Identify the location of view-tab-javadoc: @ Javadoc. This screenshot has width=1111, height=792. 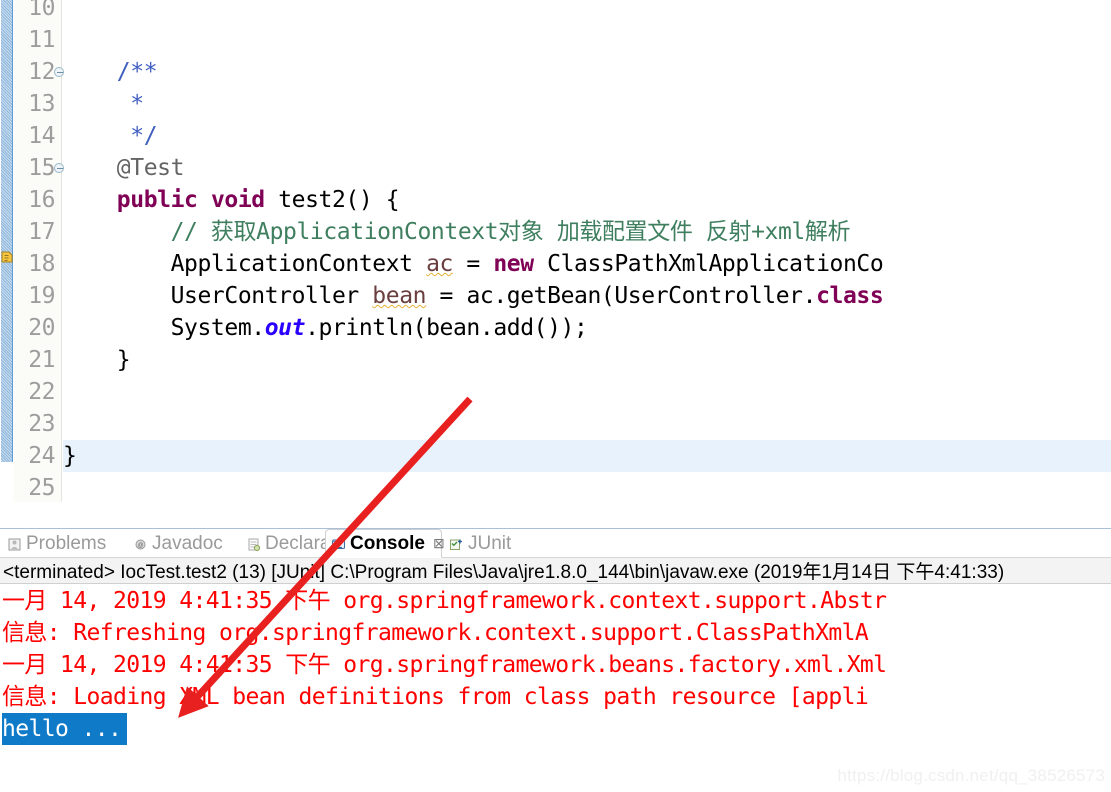
(184, 543).